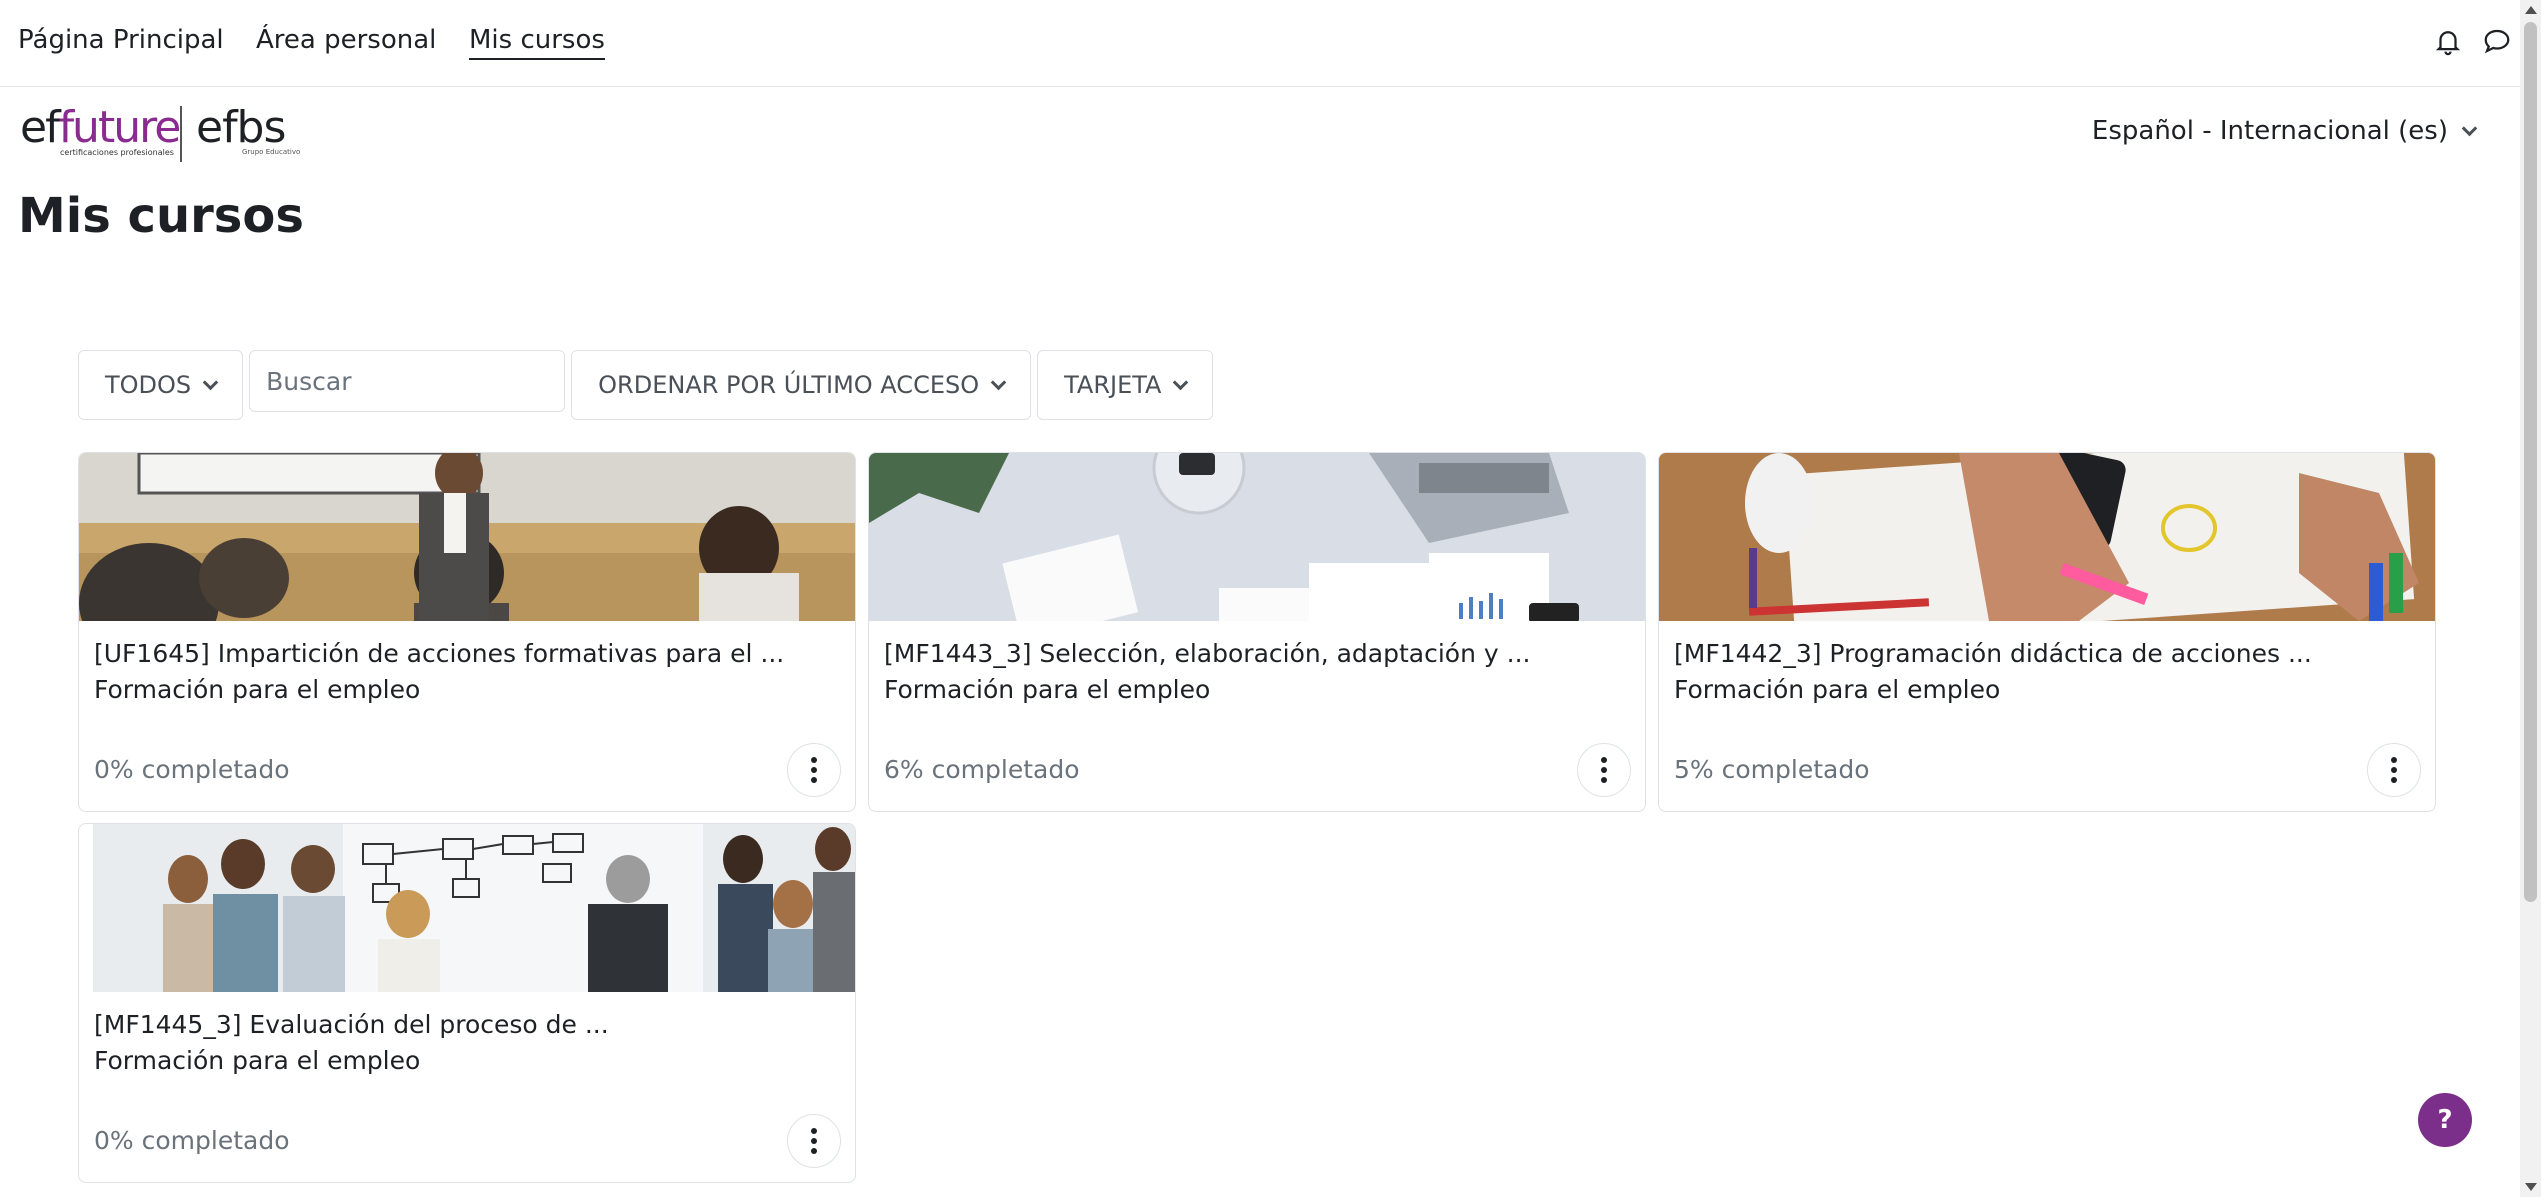  What do you see at coordinates (271, 152) in the screenshot?
I see `logo-partner-tagline: Grupo Educativo` at bounding box center [271, 152].